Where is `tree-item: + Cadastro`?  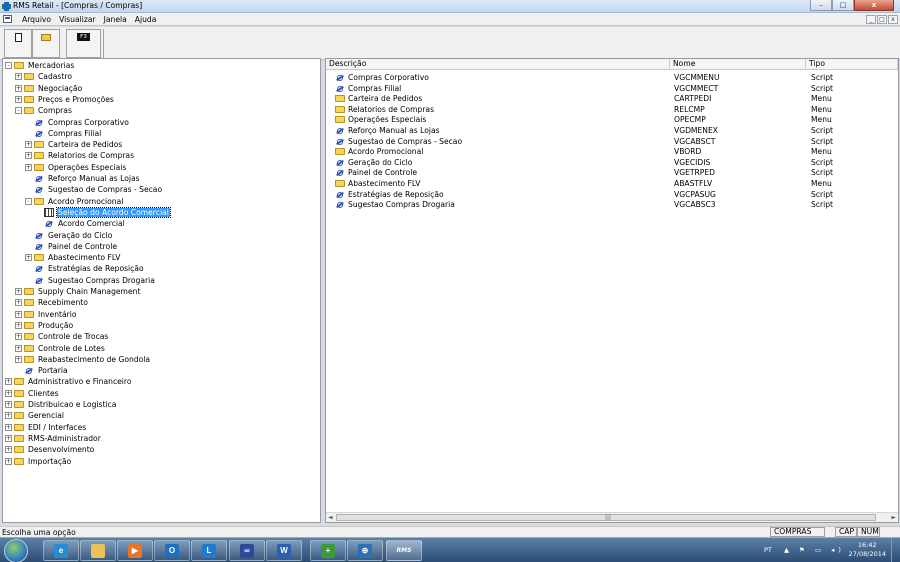 tree-item: + Cadastro is located at coordinates (44, 76).